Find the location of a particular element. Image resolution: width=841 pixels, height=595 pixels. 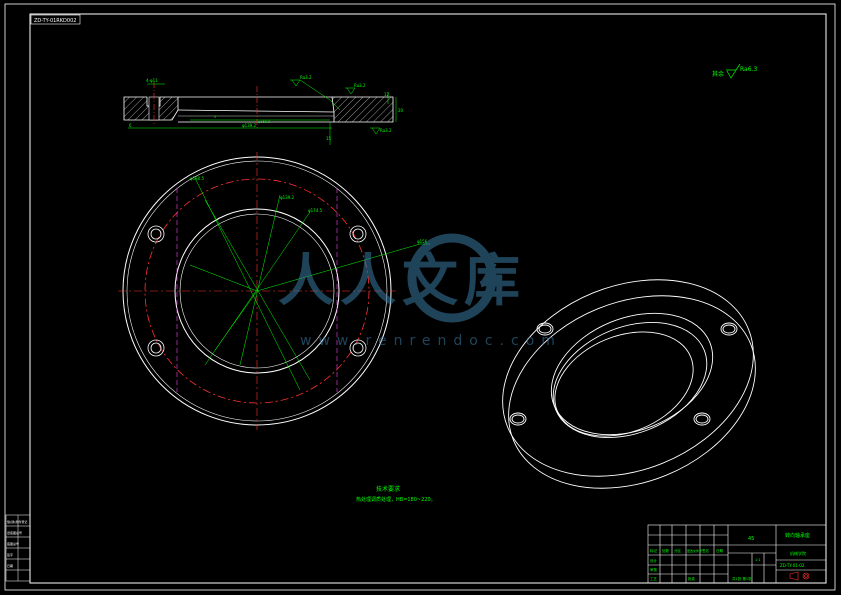

drawing-number-tag: ZD-TY-01RKD002 is located at coordinates (55, 21).